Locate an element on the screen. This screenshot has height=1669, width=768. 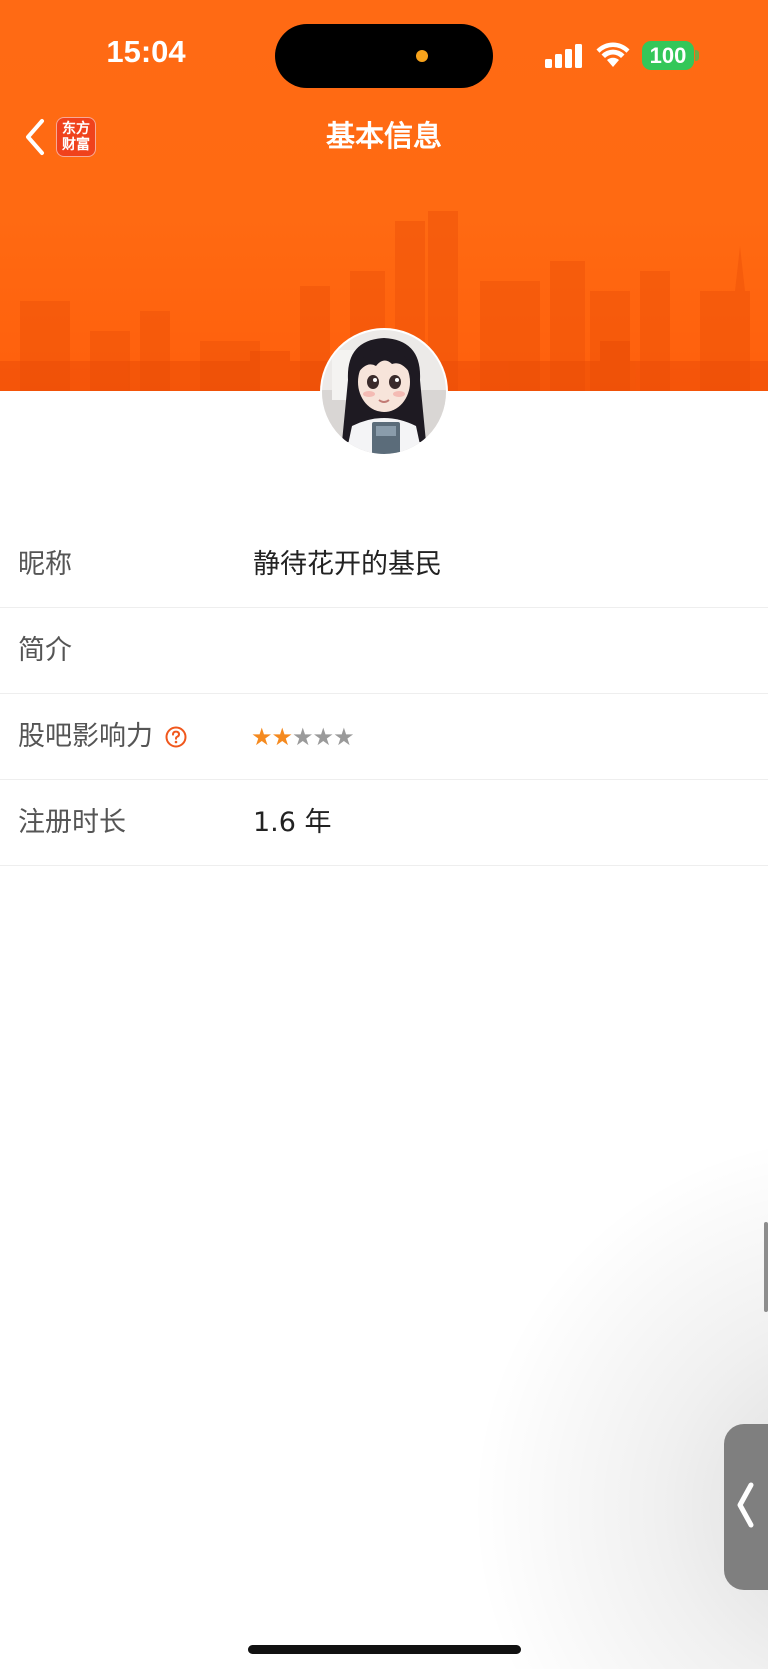
page-title: 基本信息 is located at coordinates (383, 136).